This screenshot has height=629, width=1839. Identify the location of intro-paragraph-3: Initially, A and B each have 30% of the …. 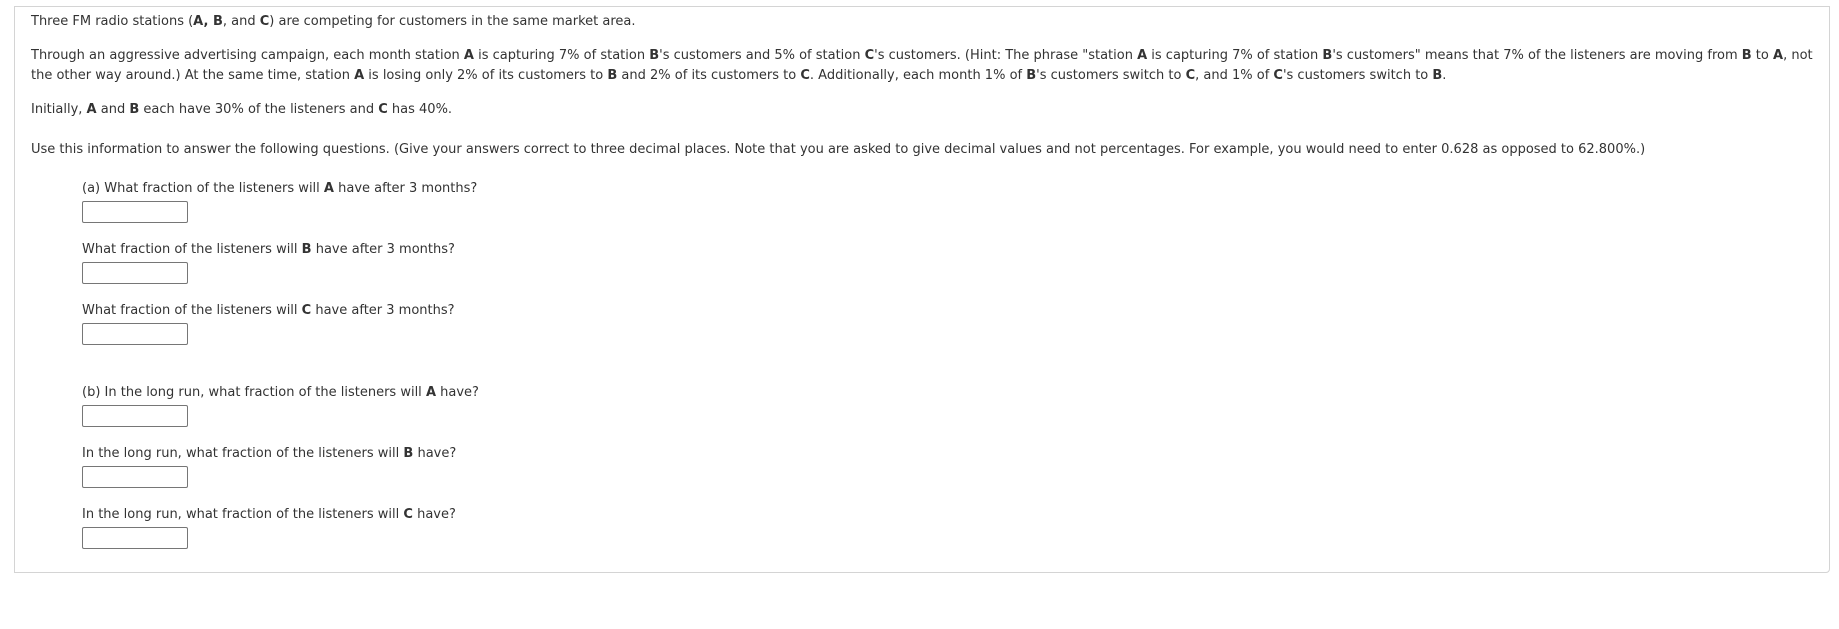
(926, 110).